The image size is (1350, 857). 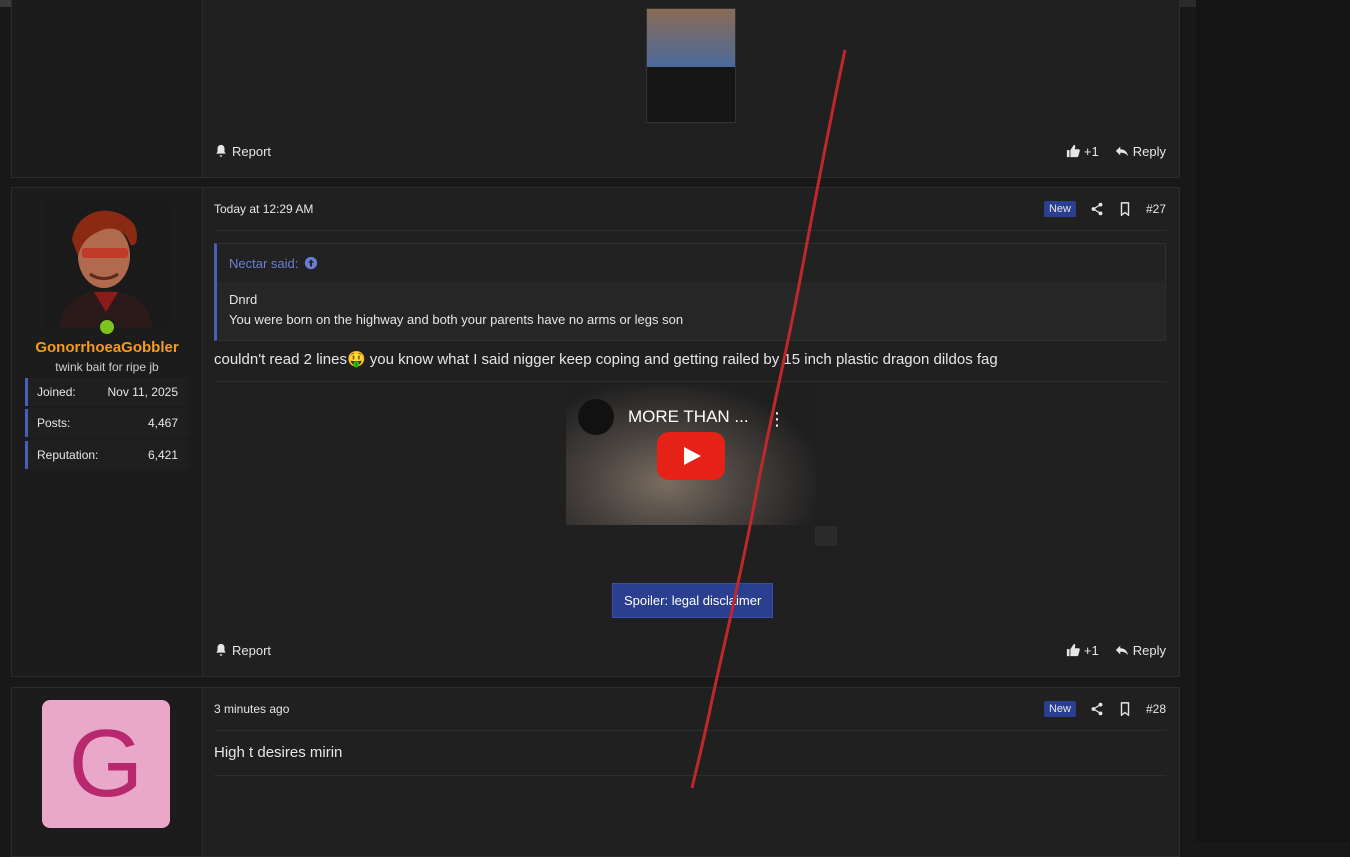 I want to click on post-body-text: High t desires mirin, so click(x=278, y=752).